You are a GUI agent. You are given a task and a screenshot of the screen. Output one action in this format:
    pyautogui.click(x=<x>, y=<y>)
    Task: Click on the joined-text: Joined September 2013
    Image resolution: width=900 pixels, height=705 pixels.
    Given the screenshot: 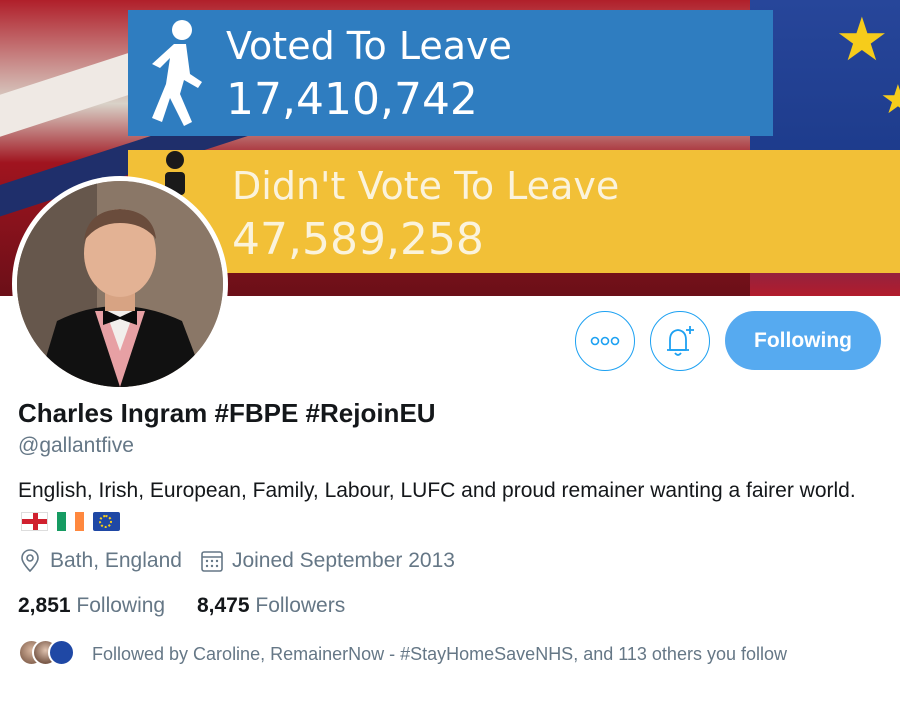 What is the action you would take?
    pyautogui.click(x=343, y=560)
    